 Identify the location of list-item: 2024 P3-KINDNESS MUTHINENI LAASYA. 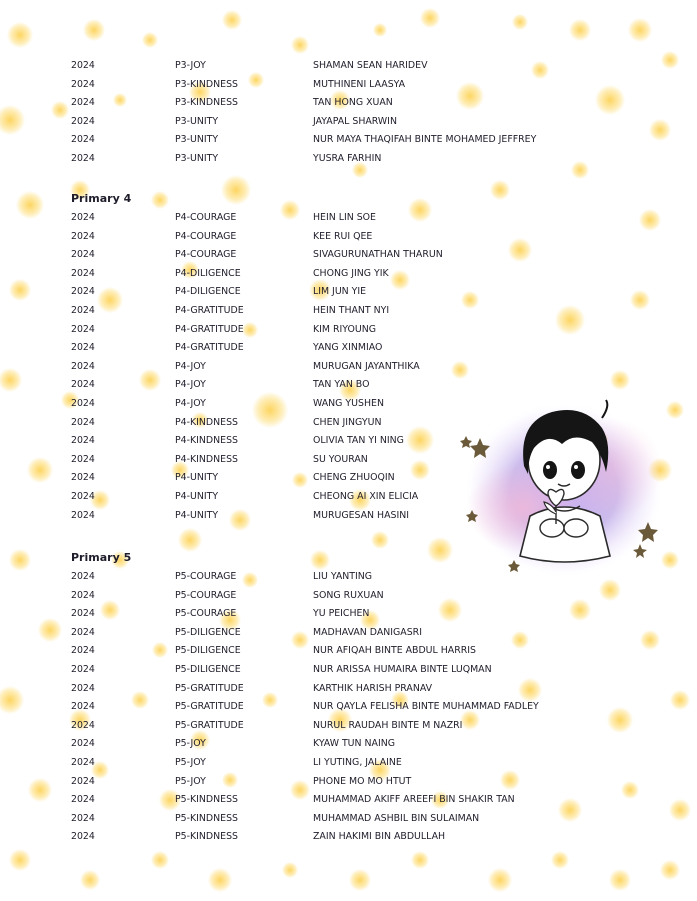
(331, 85).